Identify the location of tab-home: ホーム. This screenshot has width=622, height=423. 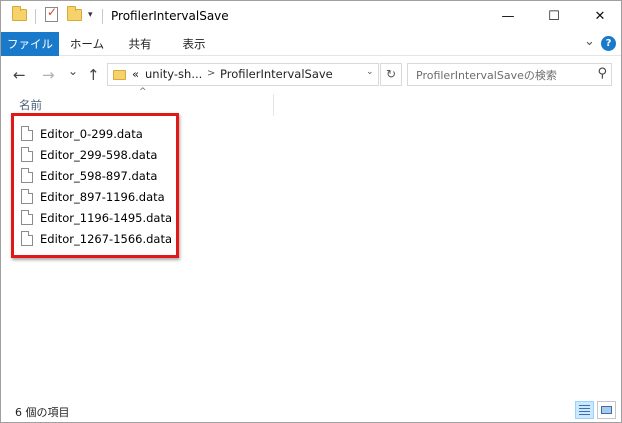
(87, 44).